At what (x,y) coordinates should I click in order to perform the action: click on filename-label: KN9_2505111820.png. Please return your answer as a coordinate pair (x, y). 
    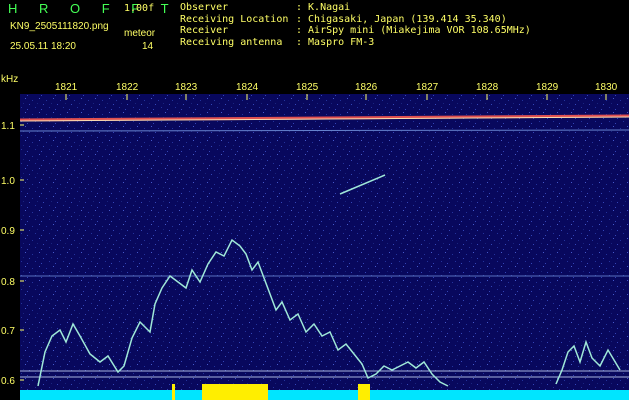
    Looking at the image, I should click on (59, 26).